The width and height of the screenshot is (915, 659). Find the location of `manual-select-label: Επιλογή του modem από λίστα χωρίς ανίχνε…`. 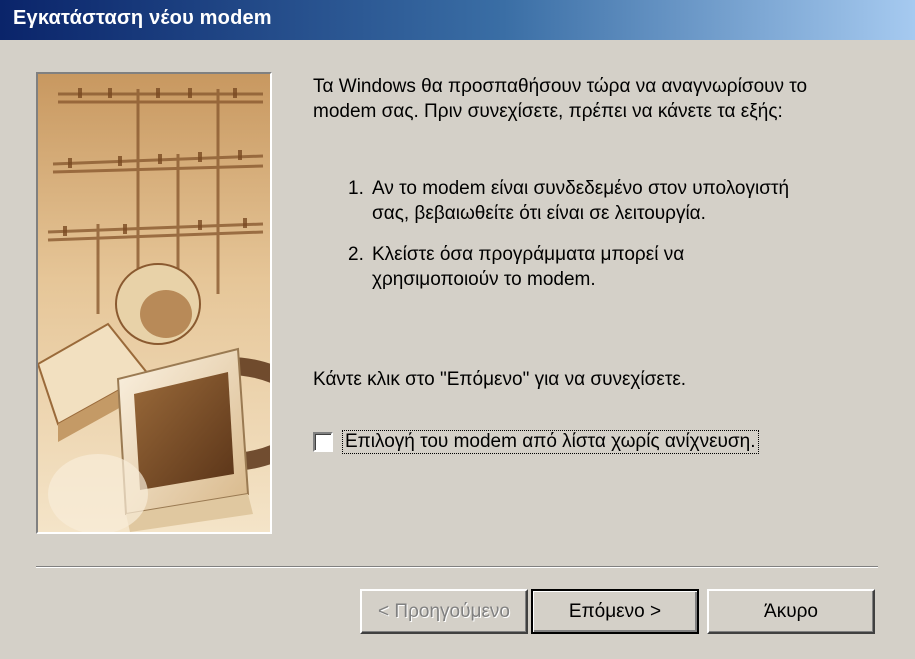

manual-select-label: Επιλογή του modem από λίστα χωρίς ανίχνε… is located at coordinates (550, 442).